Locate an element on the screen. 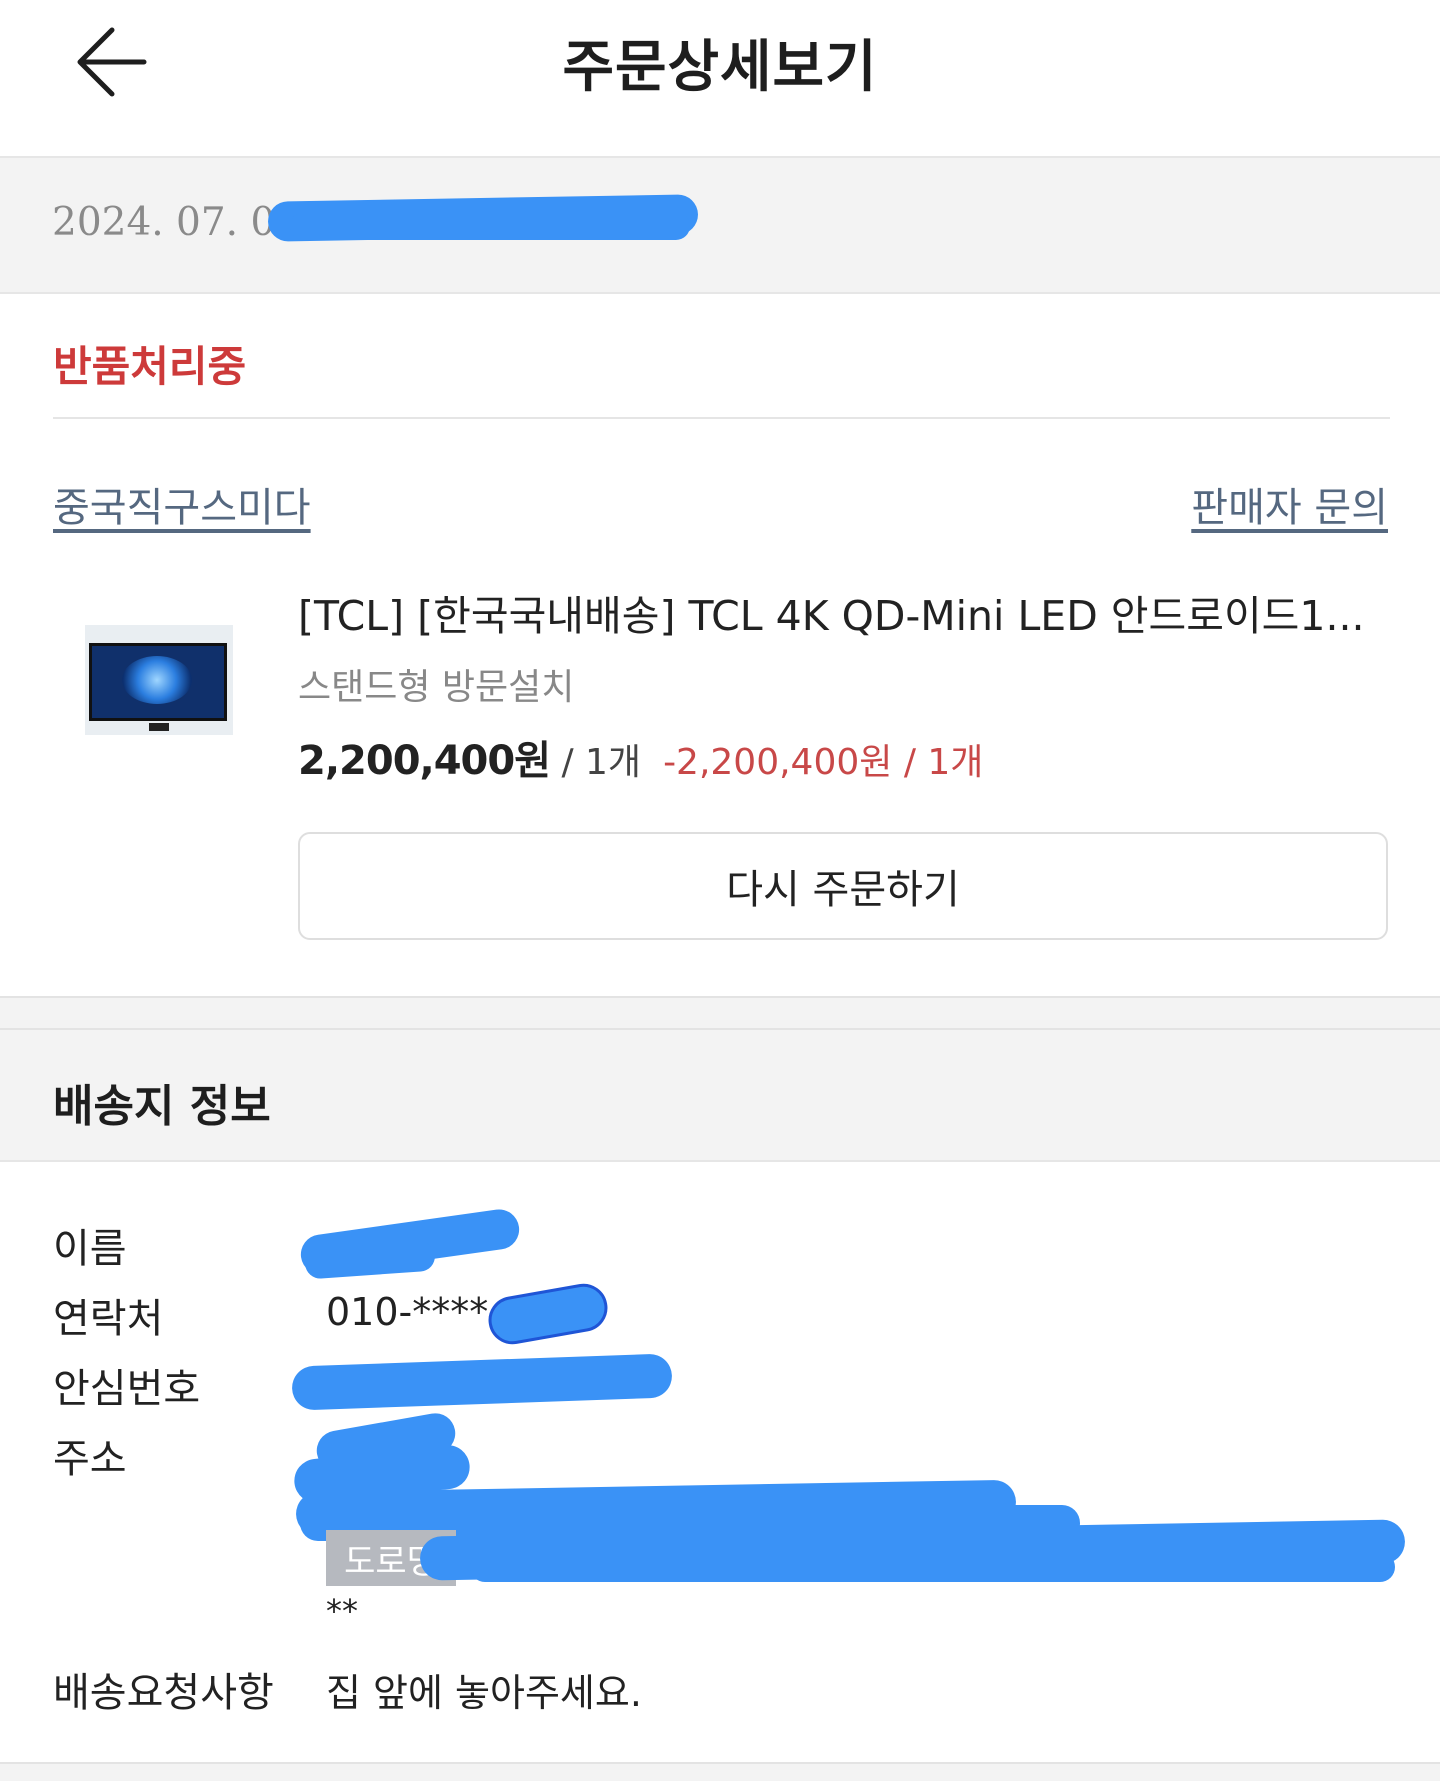  delivery-request-label: 배송요청사항 is located at coordinates (163, 1693).